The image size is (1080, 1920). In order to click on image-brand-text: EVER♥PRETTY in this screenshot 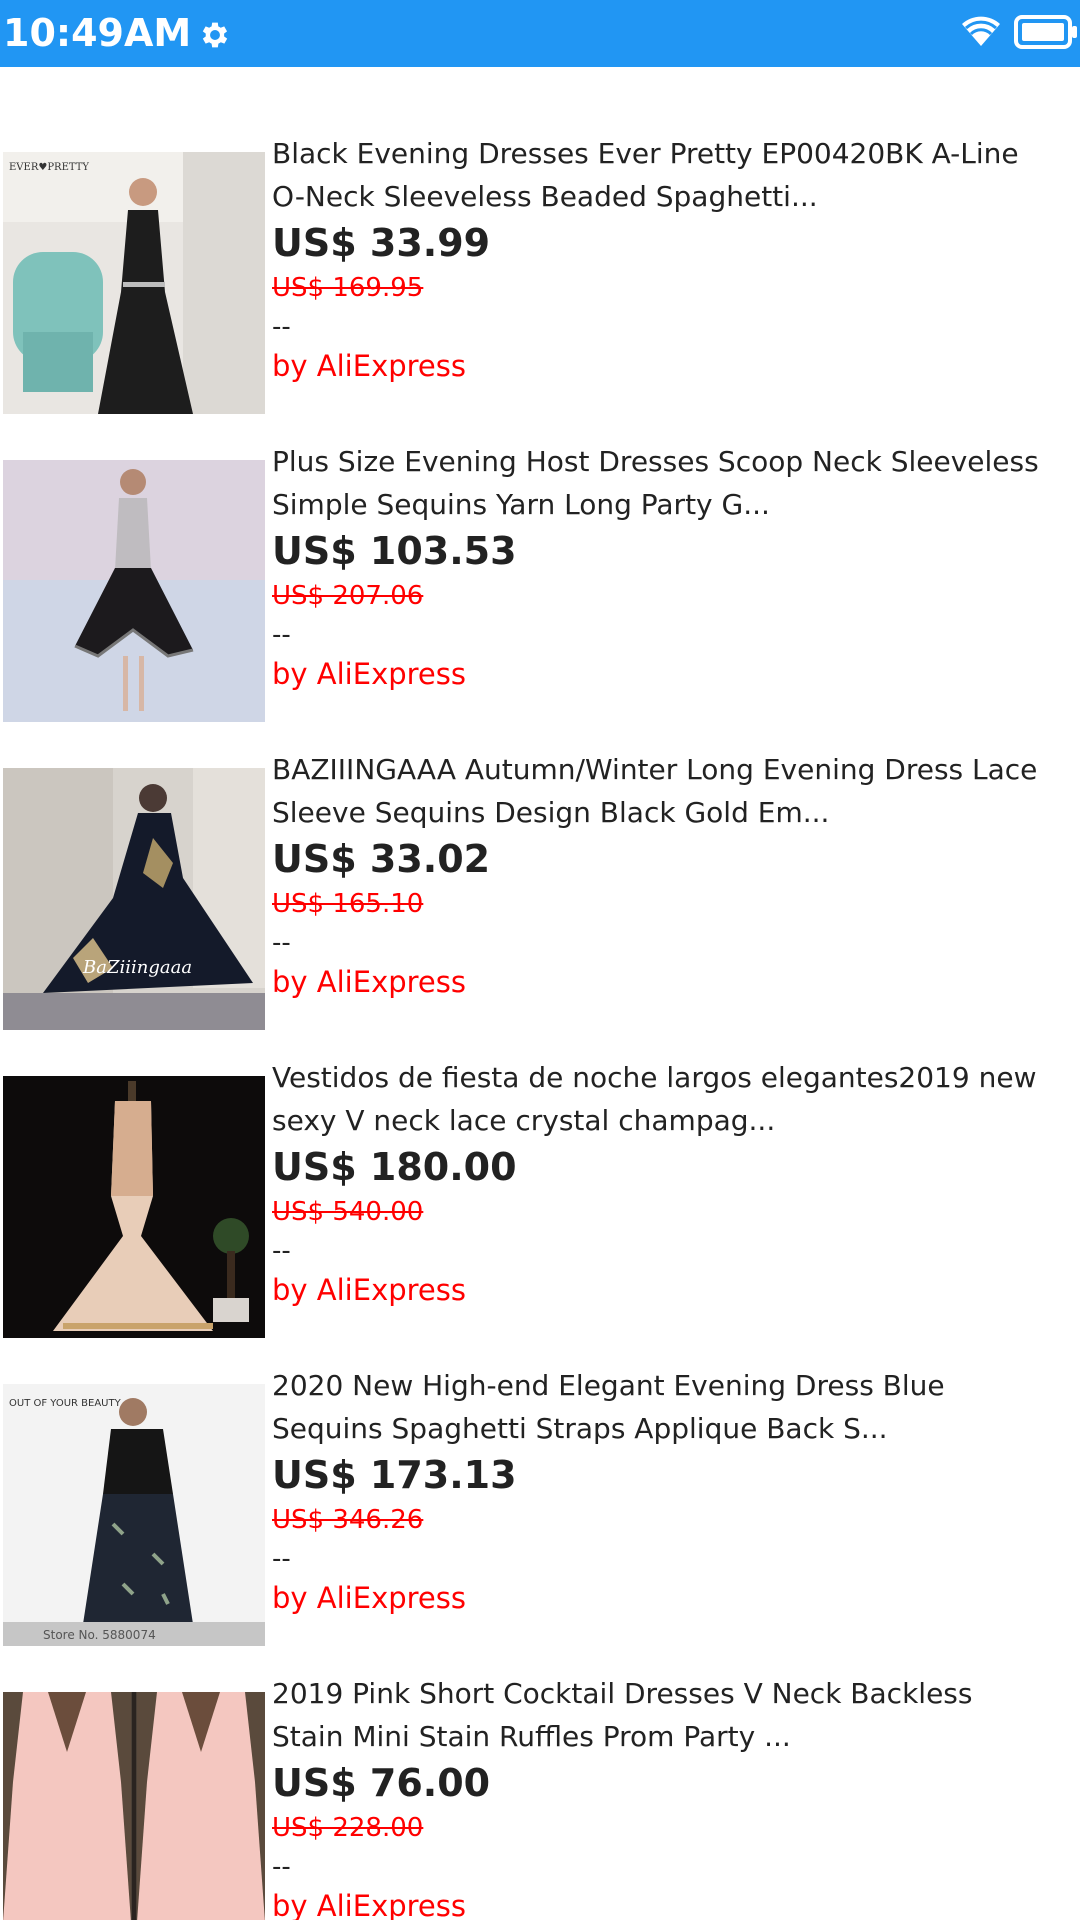, I will do `click(49, 167)`.